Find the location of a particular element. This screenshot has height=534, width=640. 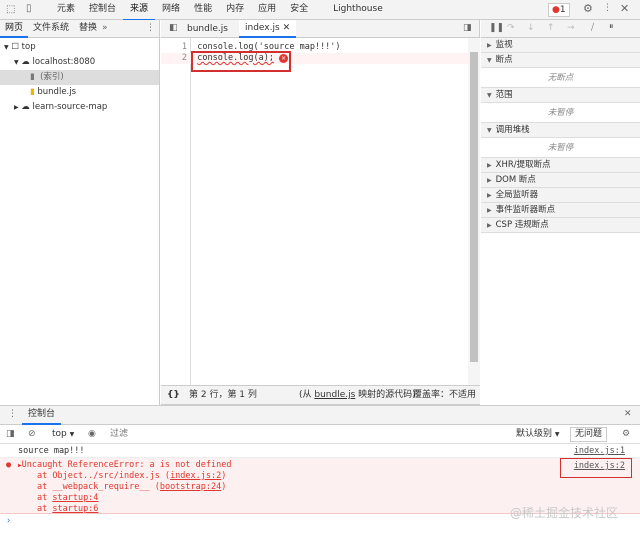

inspect-element-icon: ⬚ is located at coordinates (10, 9).